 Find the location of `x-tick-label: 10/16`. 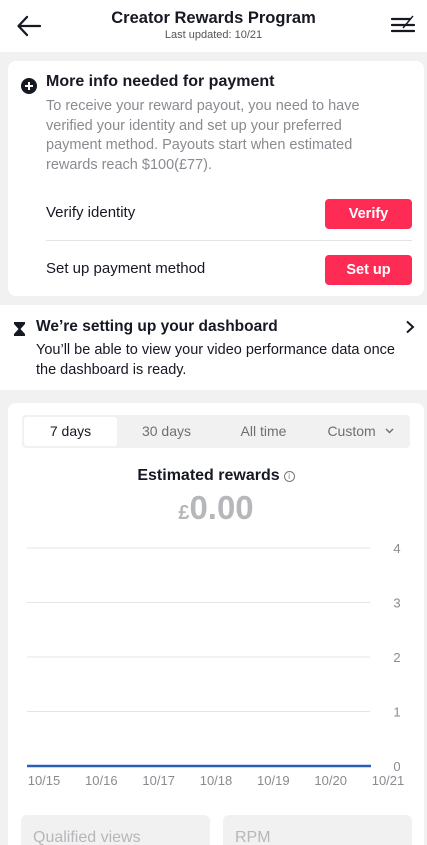

x-tick-label: 10/16 is located at coordinates (101, 780).